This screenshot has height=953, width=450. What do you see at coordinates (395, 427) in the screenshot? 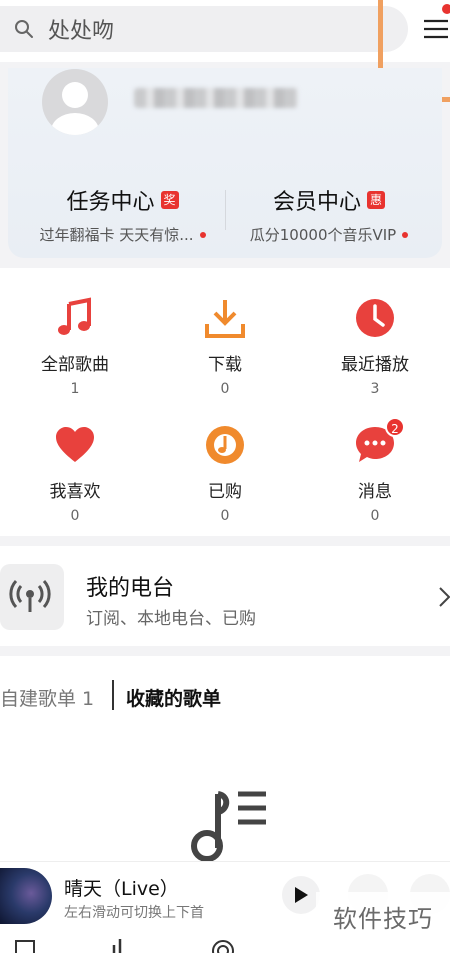
I see `message-count-badge: 2` at bounding box center [395, 427].